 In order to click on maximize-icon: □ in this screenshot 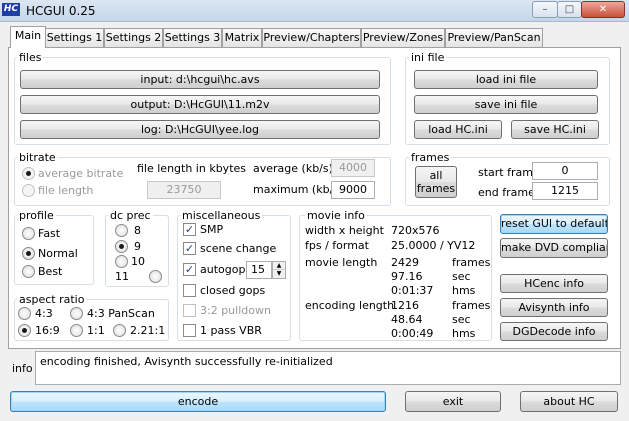, I will do `click(569, 9)`.